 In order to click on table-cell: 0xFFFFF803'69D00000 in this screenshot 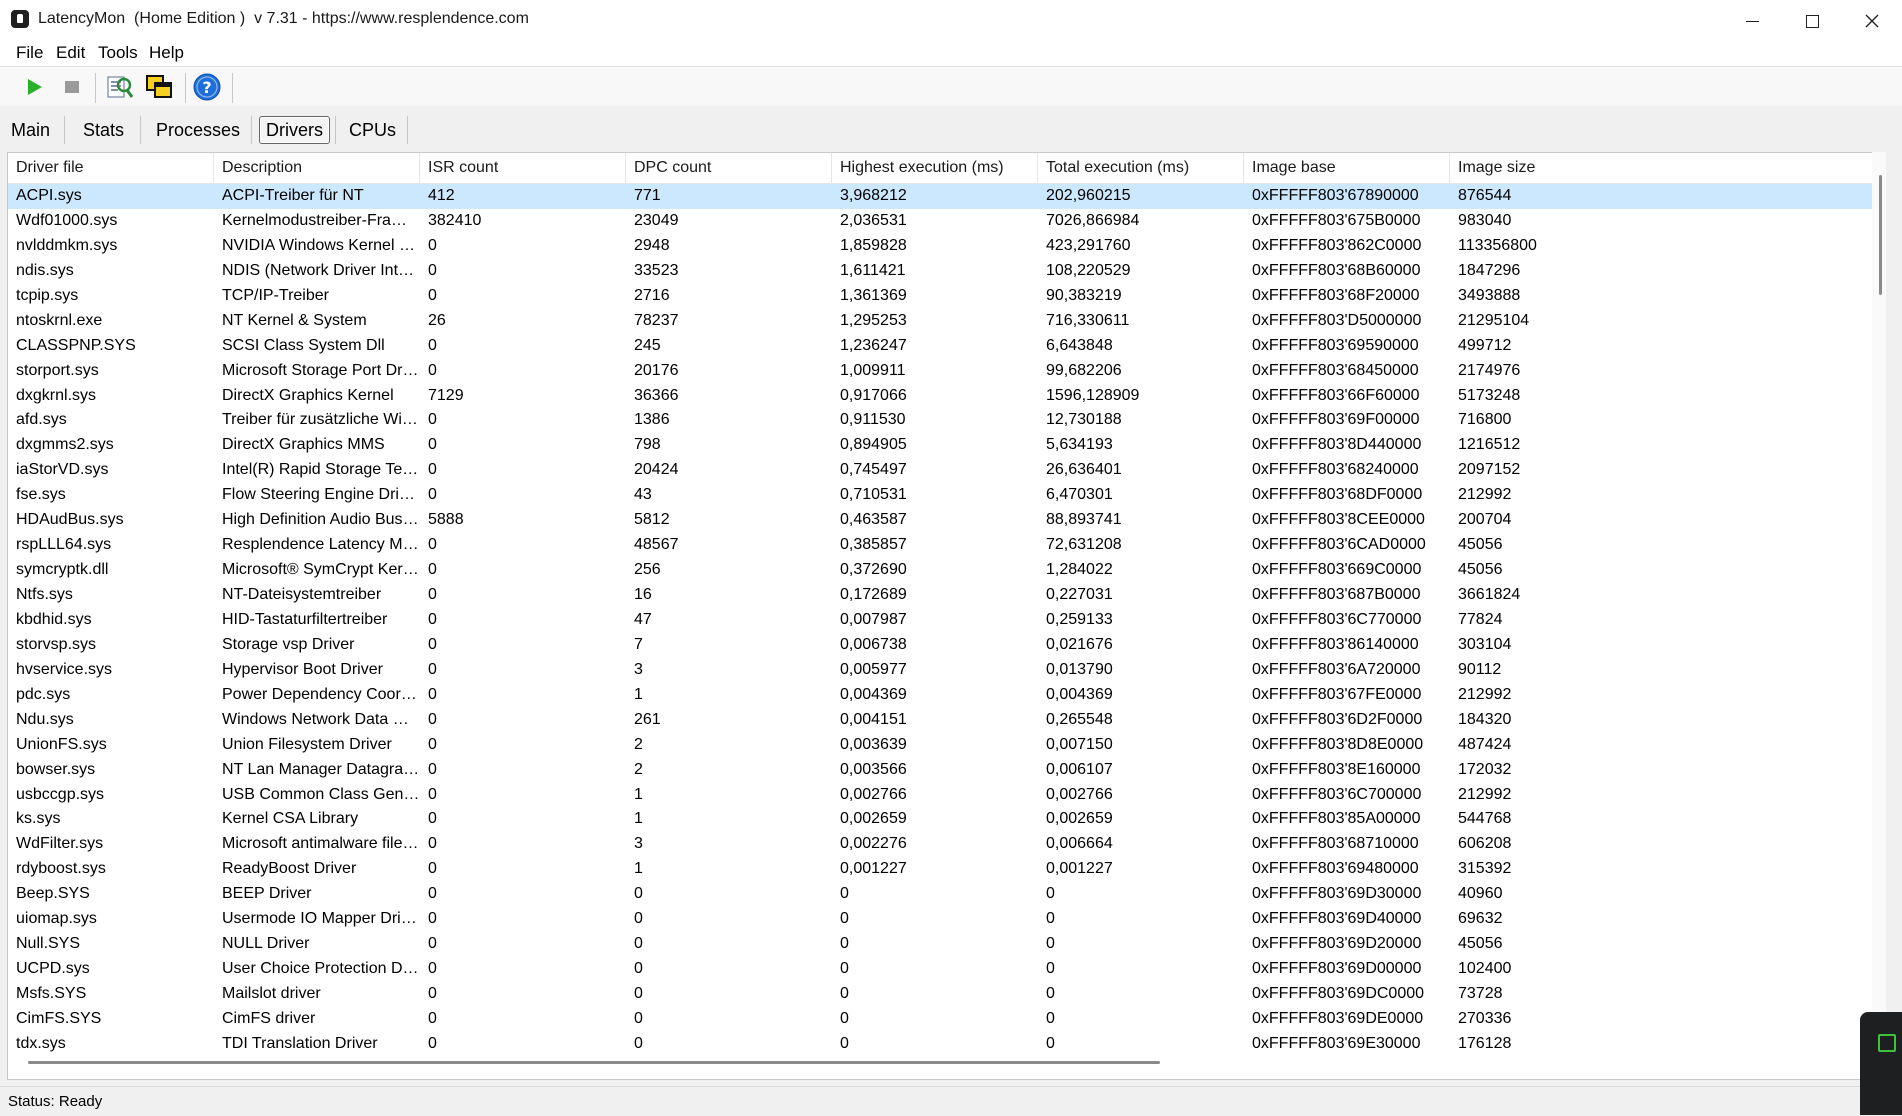, I will do `click(1337, 969)`.